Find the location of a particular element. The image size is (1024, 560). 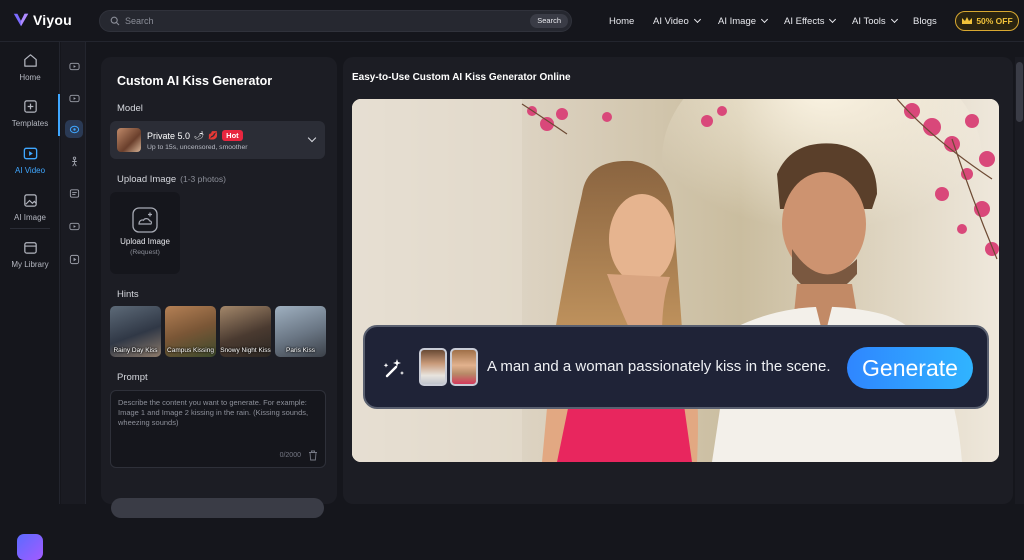

chili-icon: 🌶 is located at coordinates (199, 135).